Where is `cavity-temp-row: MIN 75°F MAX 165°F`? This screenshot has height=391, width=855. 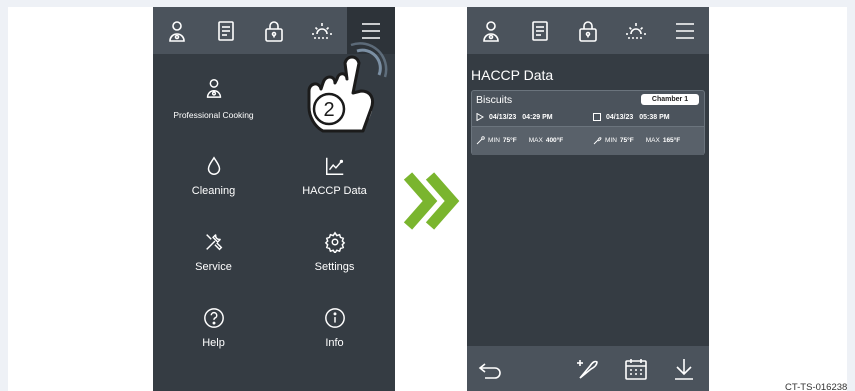
cavity-temp-row: MIN 75°F MAX 165°F is located at coordinates (636, 140).